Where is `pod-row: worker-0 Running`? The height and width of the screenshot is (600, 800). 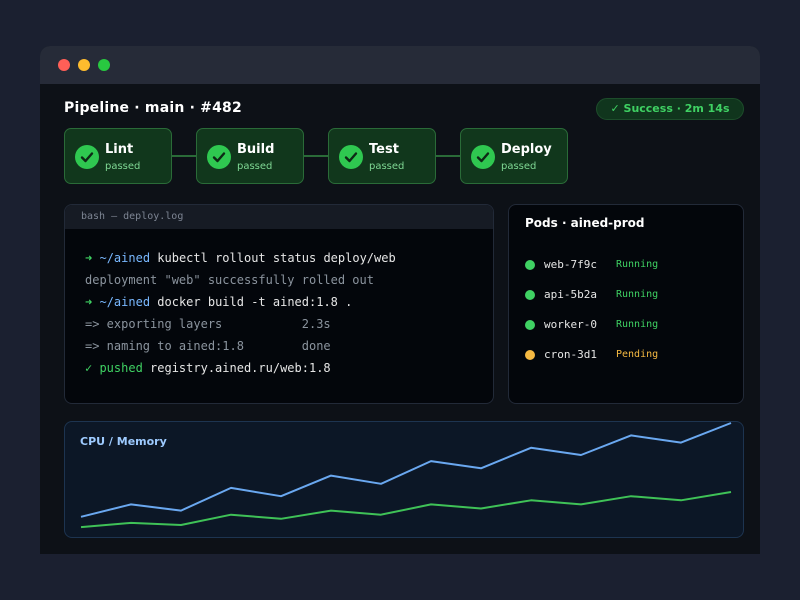
pod-row: worker-0 Running is located at coordinates (630, 325).